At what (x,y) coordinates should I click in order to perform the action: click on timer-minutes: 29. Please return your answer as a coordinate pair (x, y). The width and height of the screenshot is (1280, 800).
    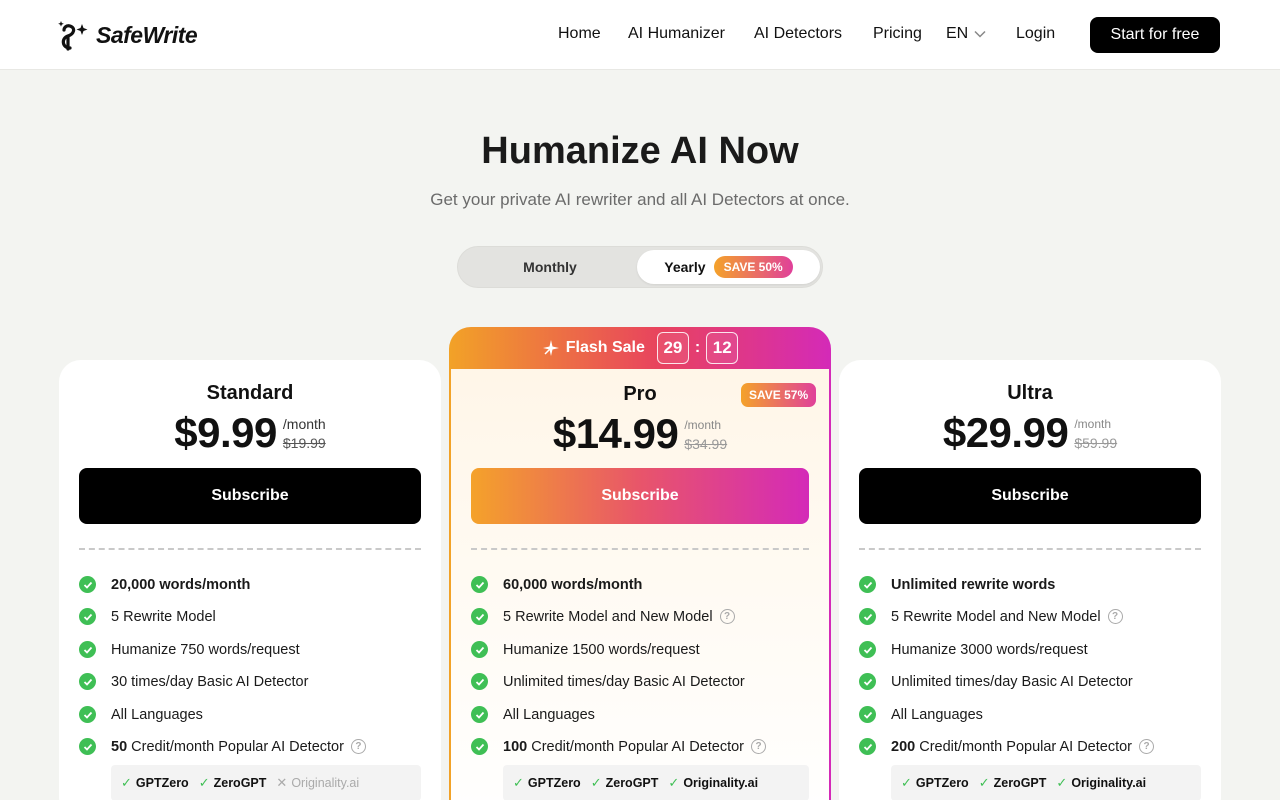
    Looking at the image, I should click on (672, 348).